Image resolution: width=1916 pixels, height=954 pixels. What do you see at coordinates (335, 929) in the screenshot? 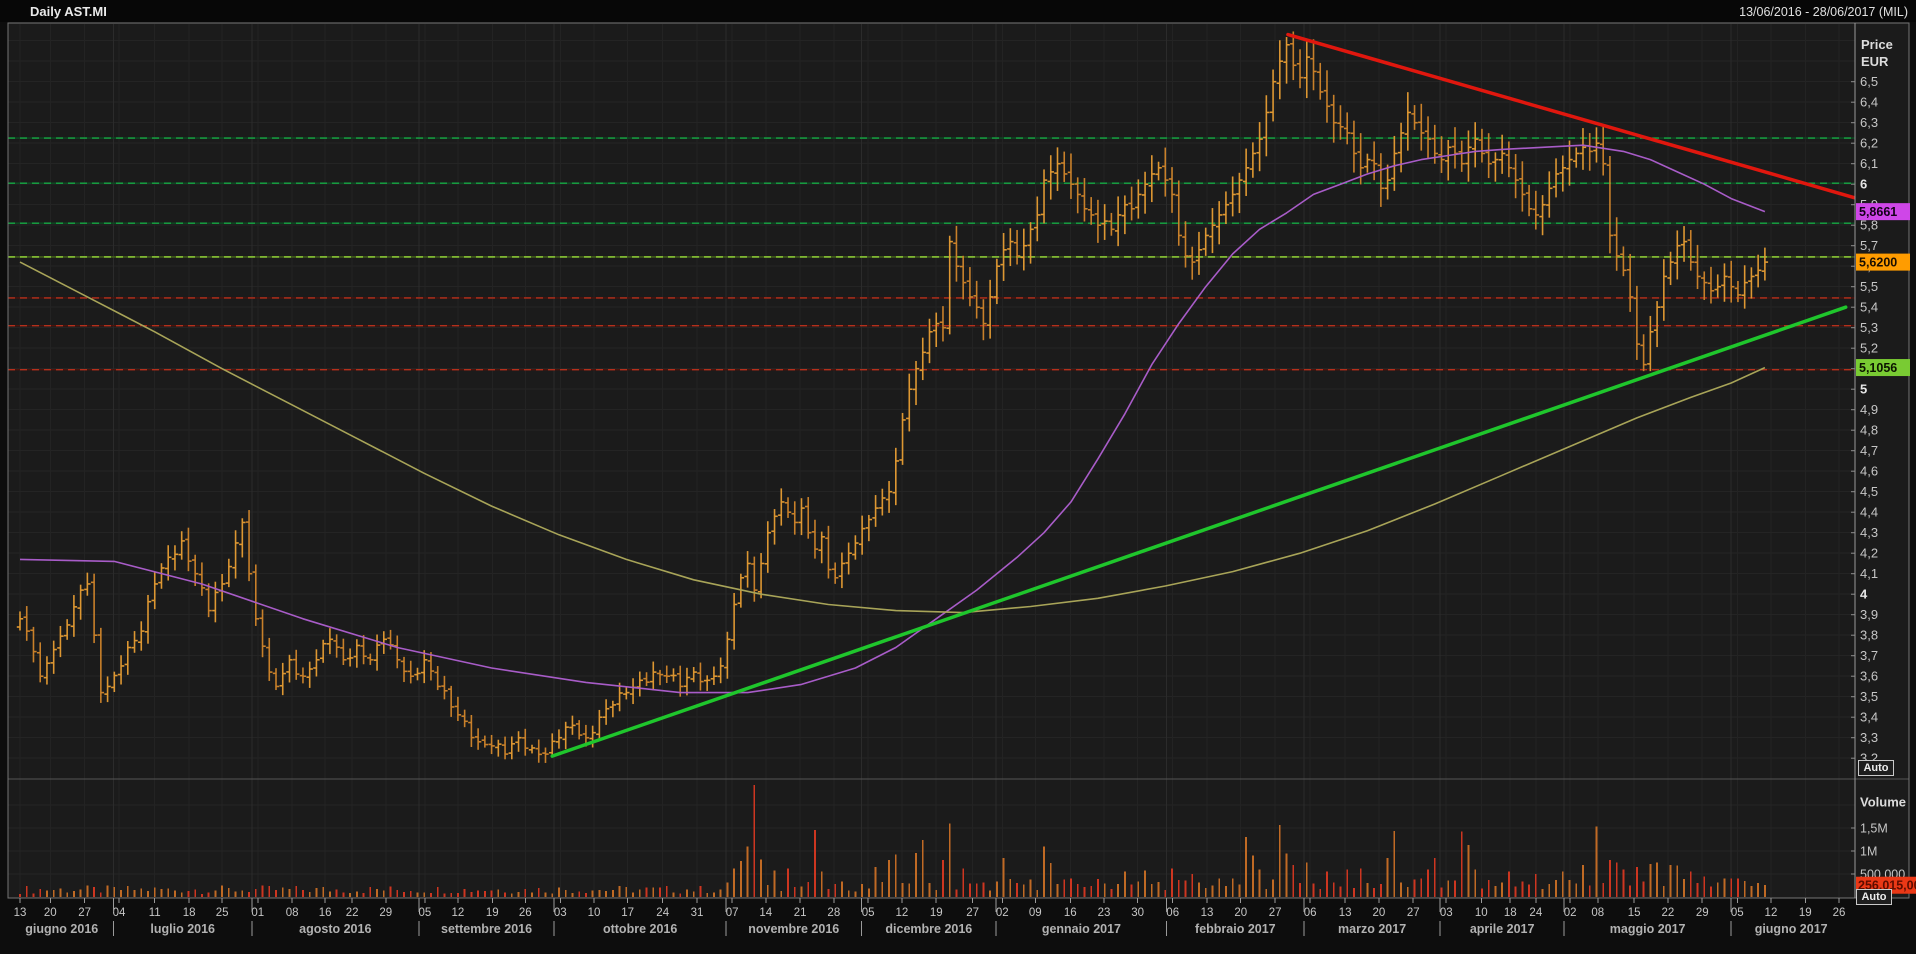
I see `month-label: agosto 2016` at bounding box center [335, 929].